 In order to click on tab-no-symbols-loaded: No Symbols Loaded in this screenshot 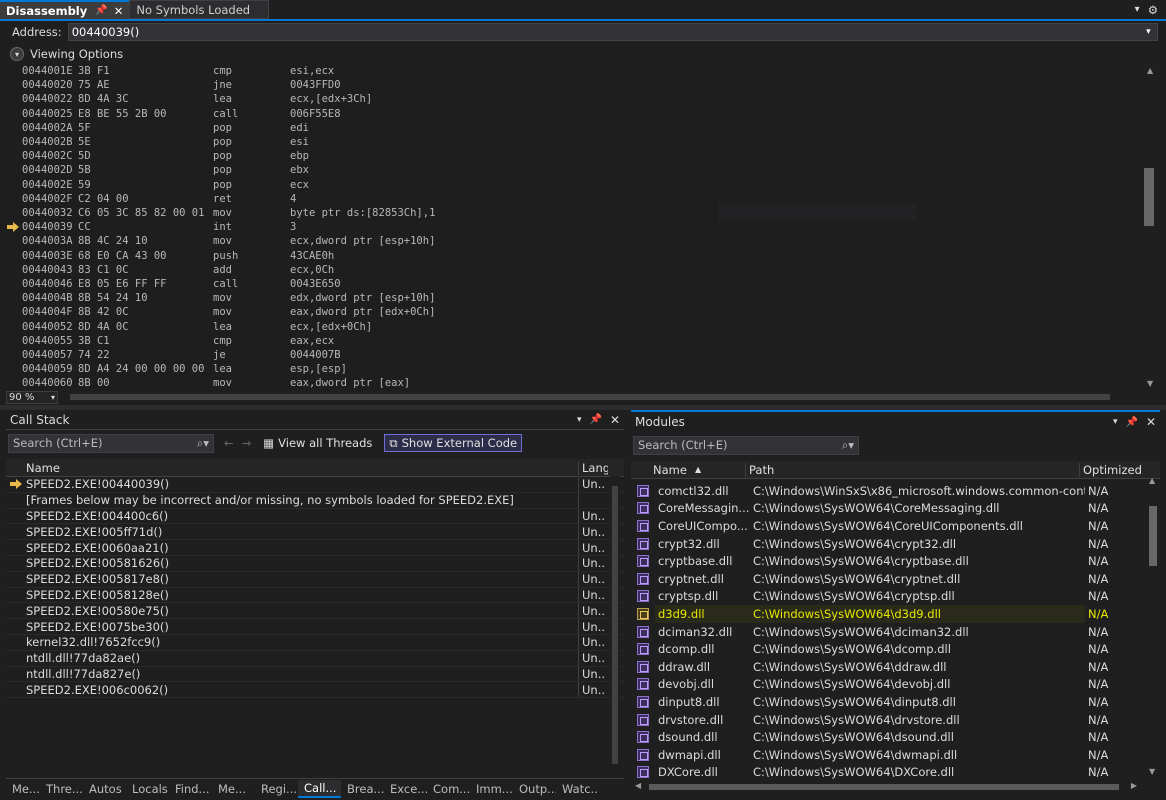, I will do `click(199, 9)`.